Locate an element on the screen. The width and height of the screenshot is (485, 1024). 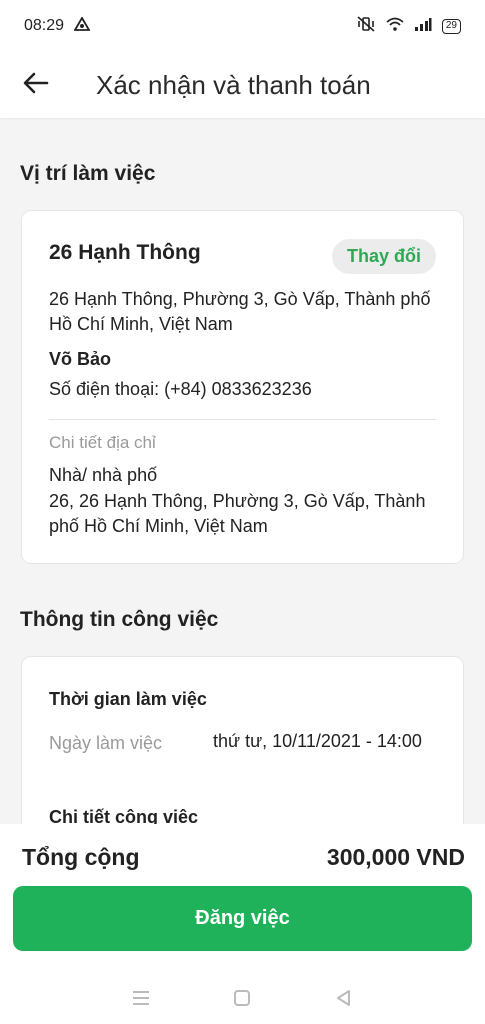
status-time: 08:29 is located at coordinates (44, 25).